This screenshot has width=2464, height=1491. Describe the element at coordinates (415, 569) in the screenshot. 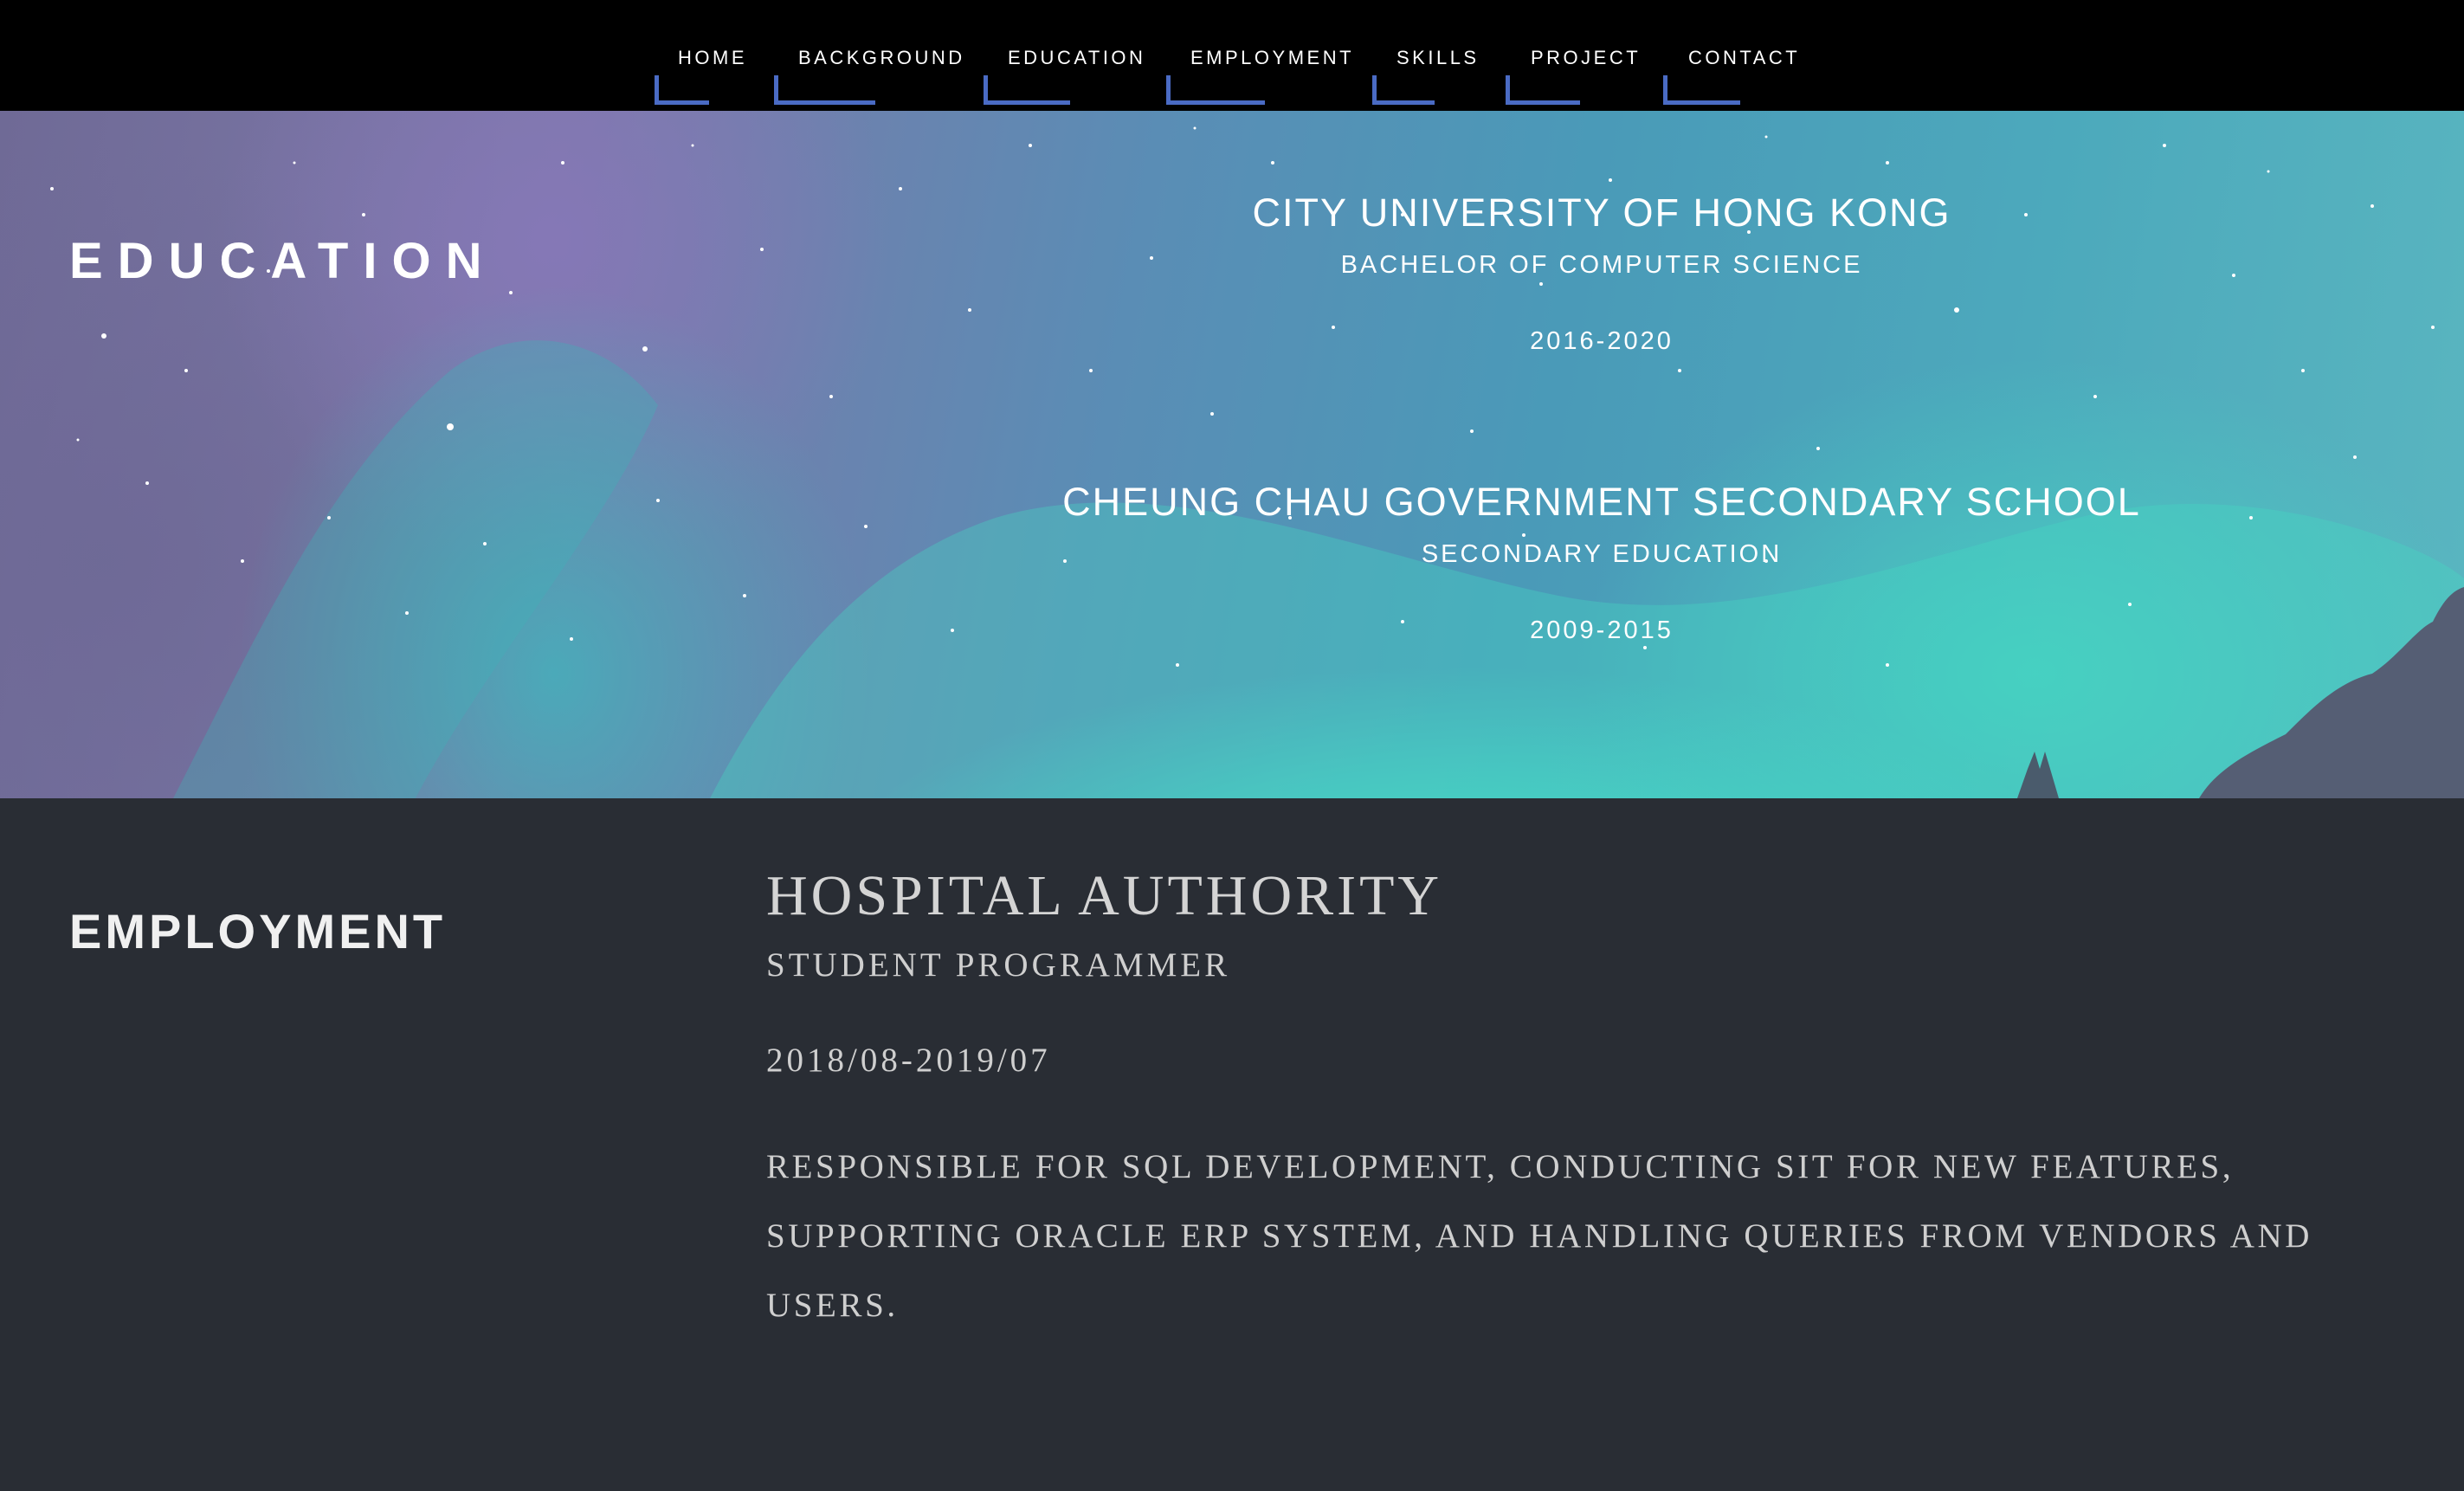

I see `aurora-streak` at that location.